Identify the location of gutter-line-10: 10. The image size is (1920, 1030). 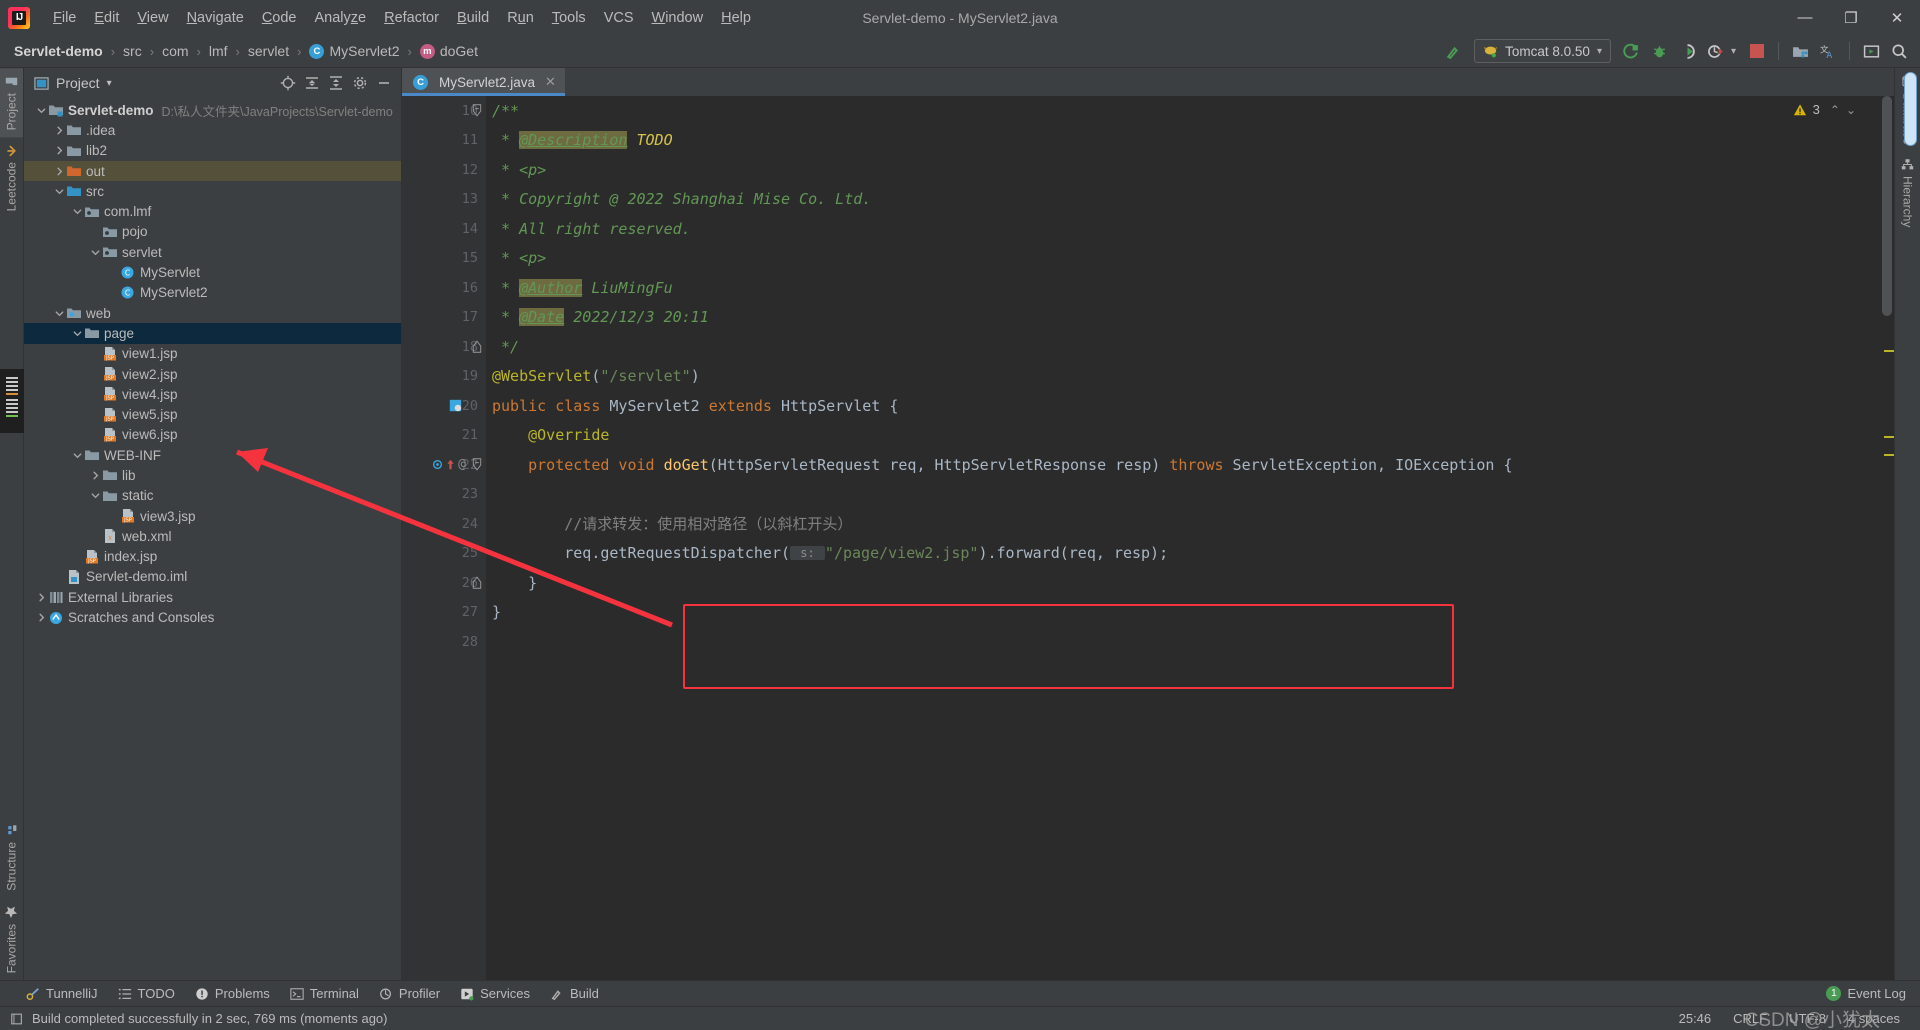
(444, 111).